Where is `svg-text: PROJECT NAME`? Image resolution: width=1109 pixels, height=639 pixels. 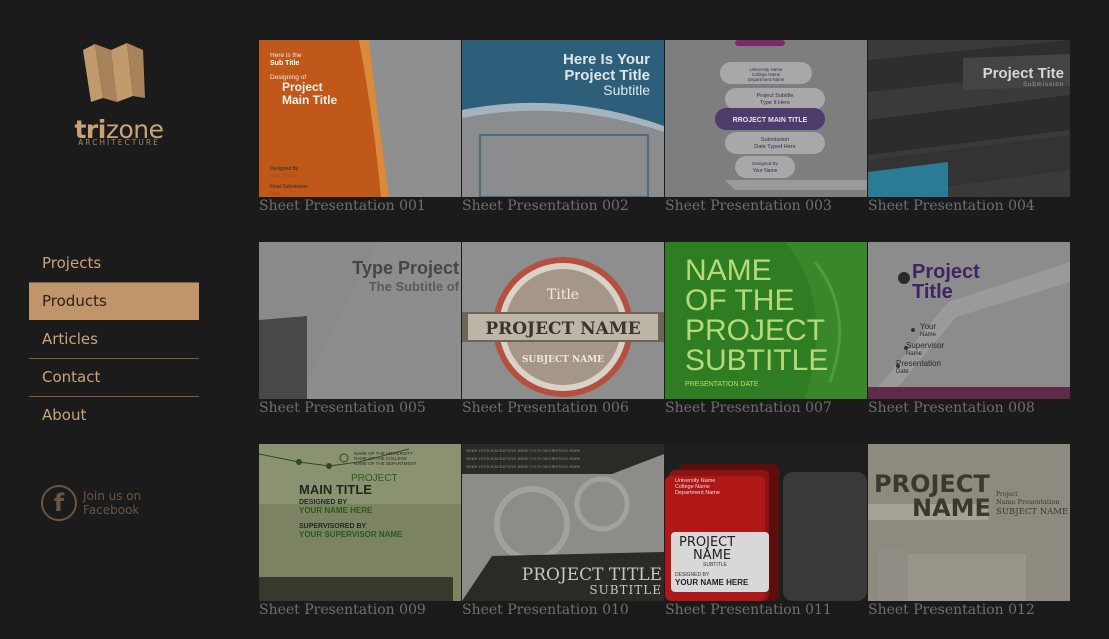
svg-text: PROJECT NAME is located at coordinates (562, 329).